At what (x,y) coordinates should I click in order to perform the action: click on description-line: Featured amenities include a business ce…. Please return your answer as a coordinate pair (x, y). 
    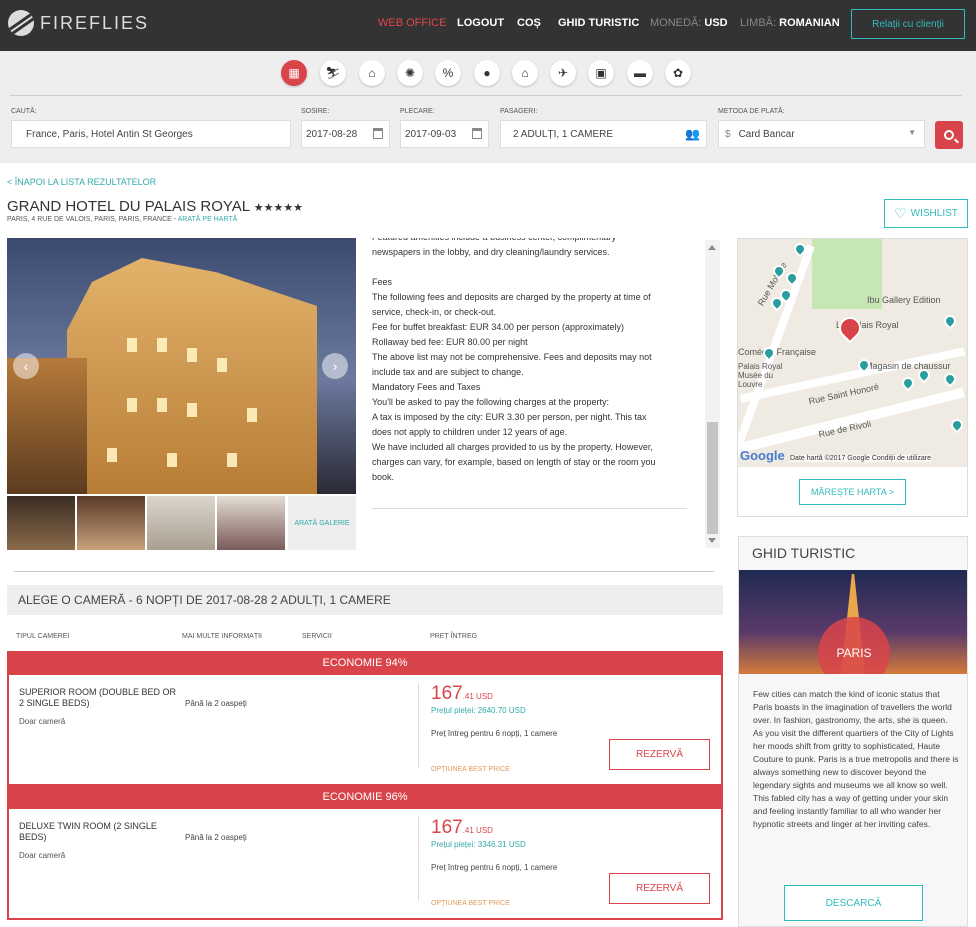
    Looking at the image, I should click on (531, 241).